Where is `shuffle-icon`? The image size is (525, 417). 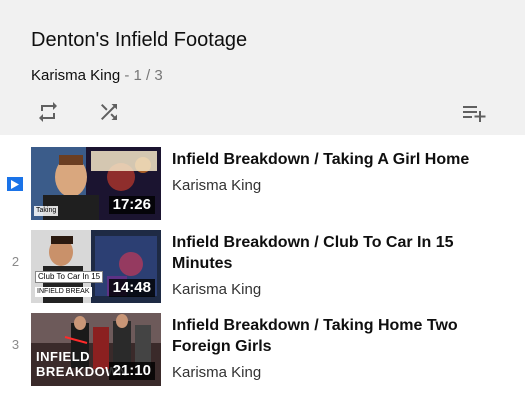
shuffle-icon is located at coordinates (109, 112).